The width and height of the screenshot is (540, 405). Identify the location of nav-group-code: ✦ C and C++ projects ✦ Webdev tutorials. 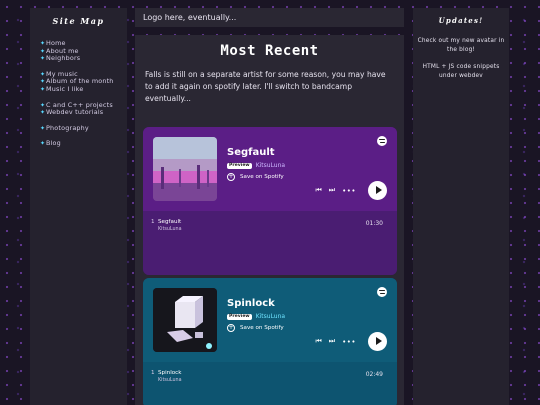
(78, 109).